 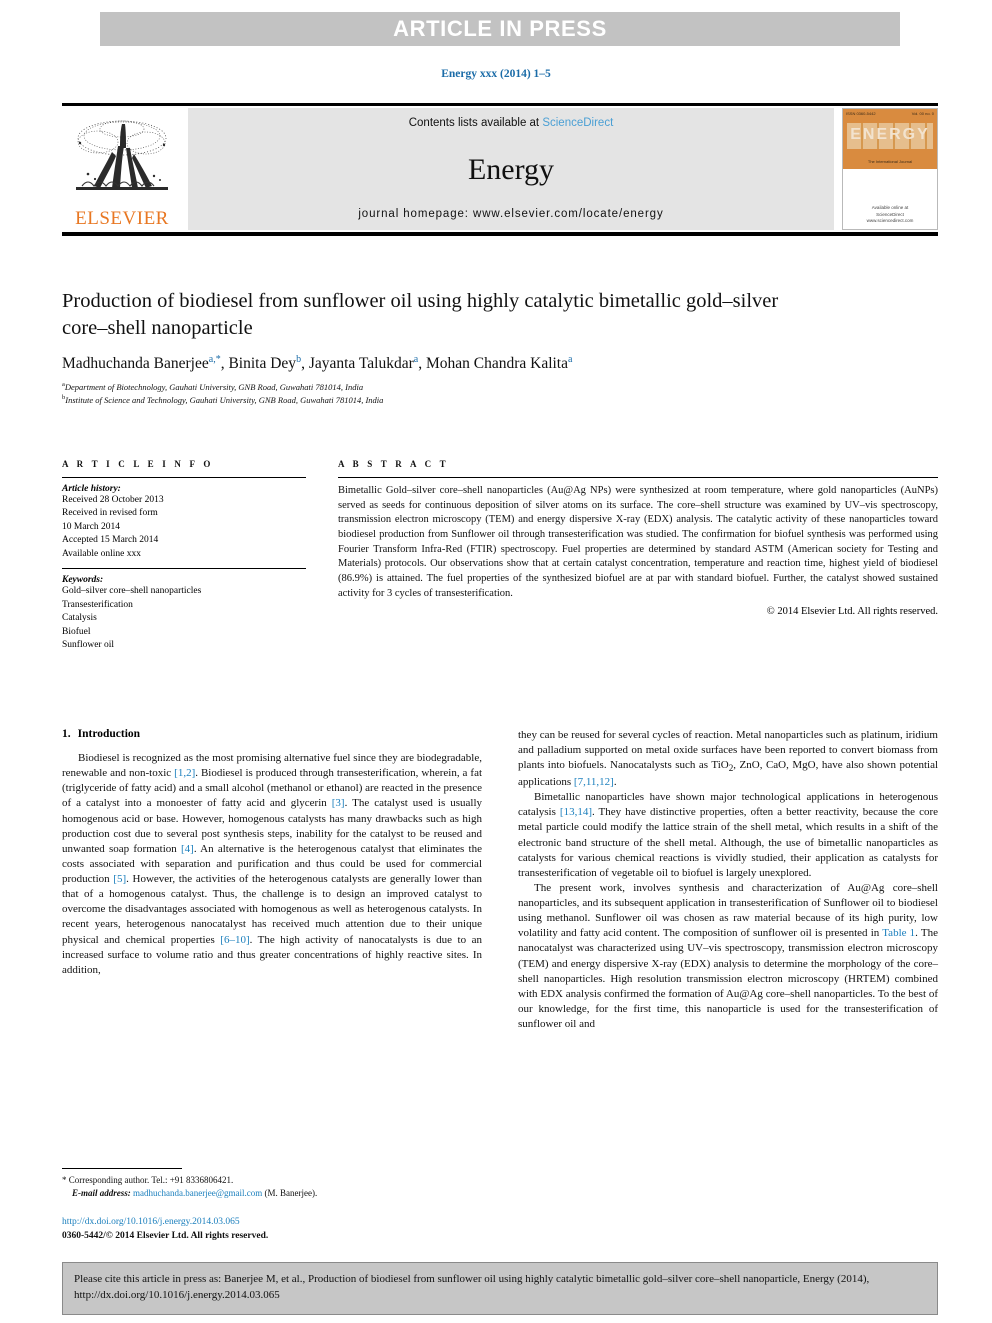 What do you see at coordinates (138, 464) in the screenshot?
I see `article-info-heading: A R T I C L E I N F O` at bounding box center [138, 464].